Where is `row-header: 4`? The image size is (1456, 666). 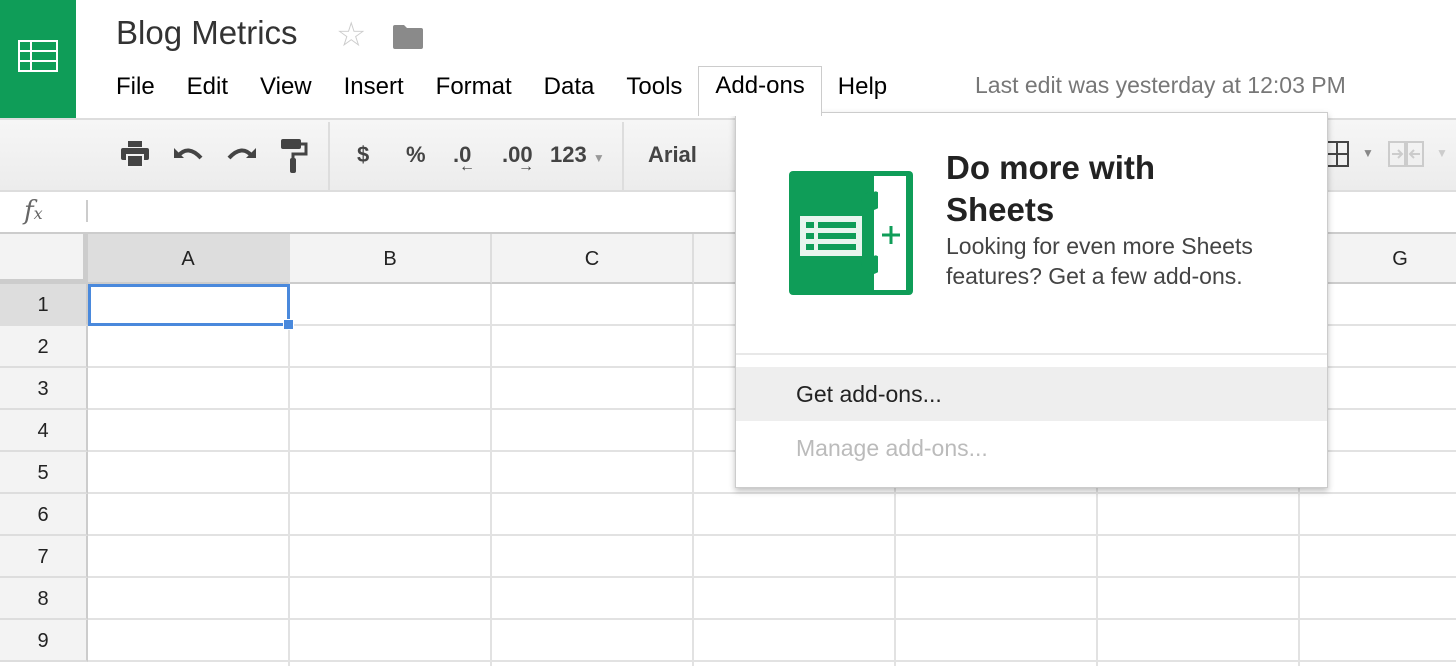 row-header: 4 is located at coordinates (44, 431).